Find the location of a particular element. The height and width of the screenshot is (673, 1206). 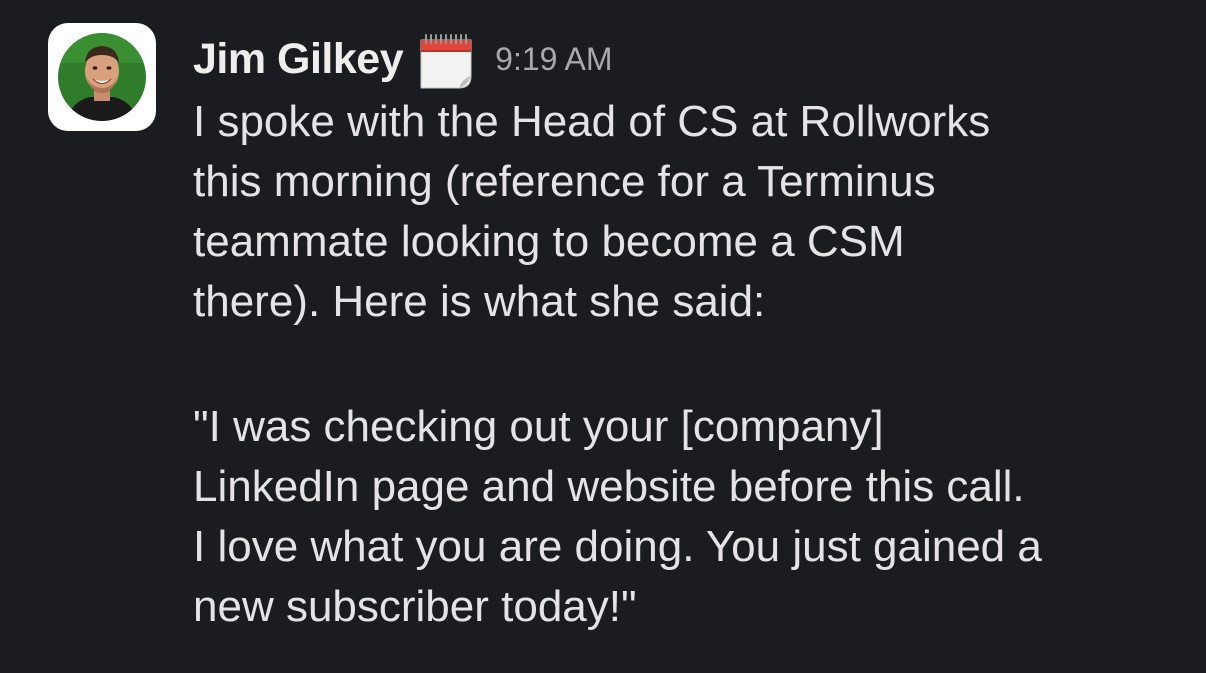

calendar-icon is located at coordinates (446, 61).